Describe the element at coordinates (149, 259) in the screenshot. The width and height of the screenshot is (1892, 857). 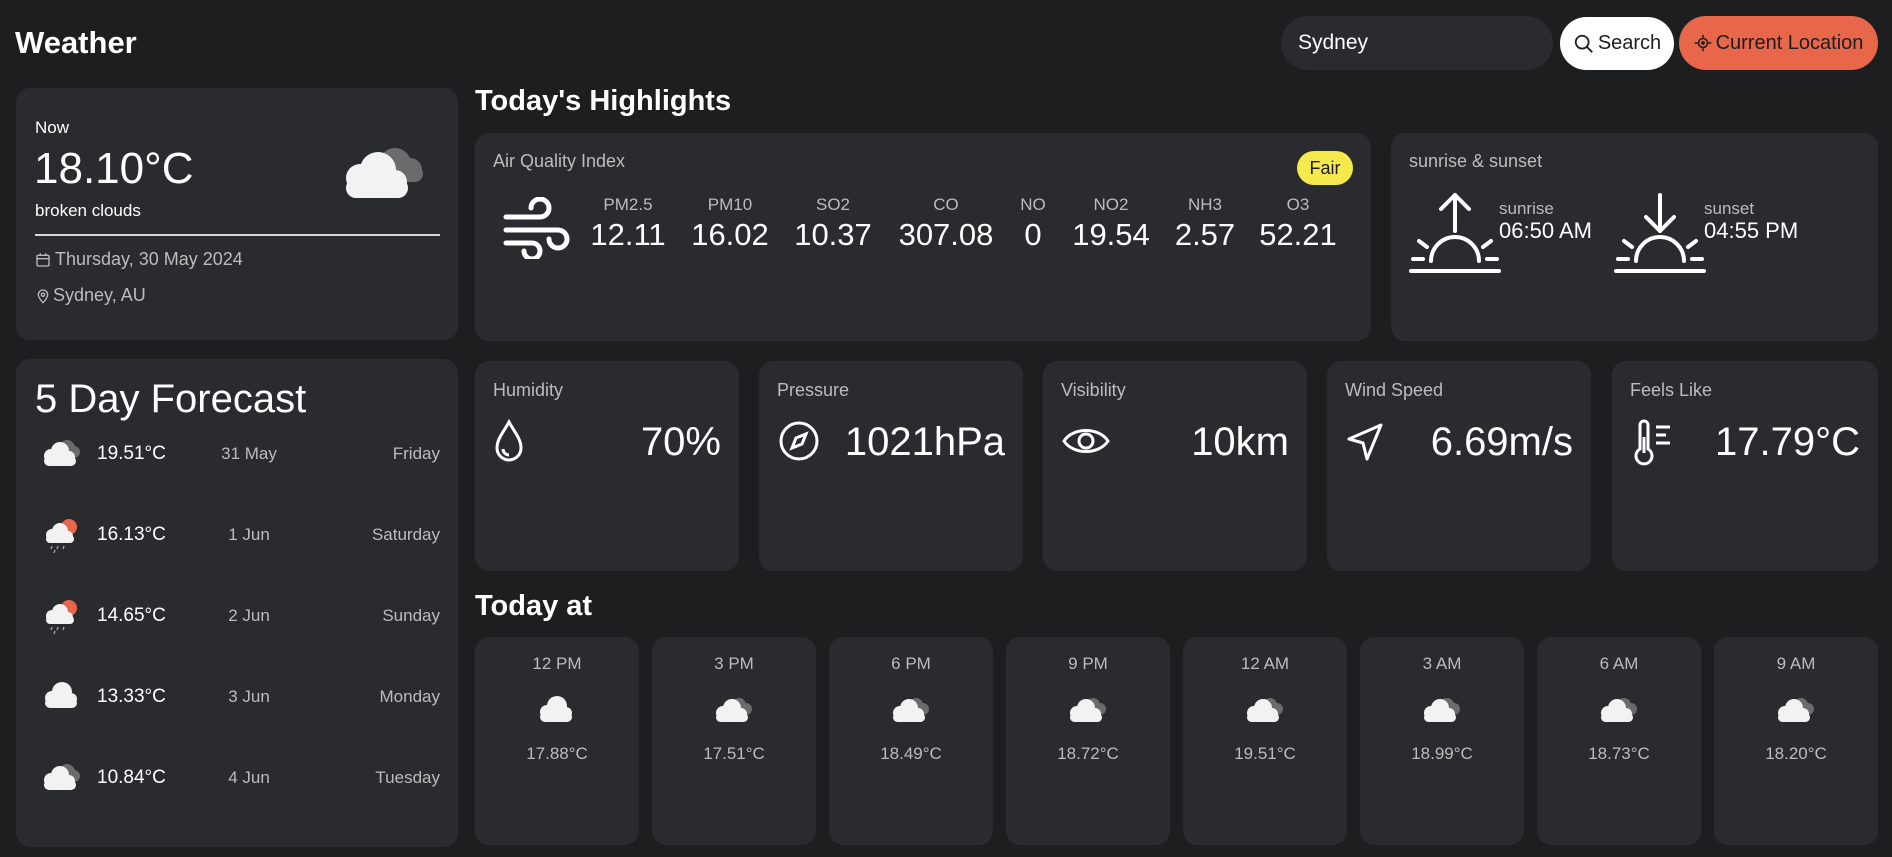
I see `current-date-text: Thursday, 30 May 2024` at that location.